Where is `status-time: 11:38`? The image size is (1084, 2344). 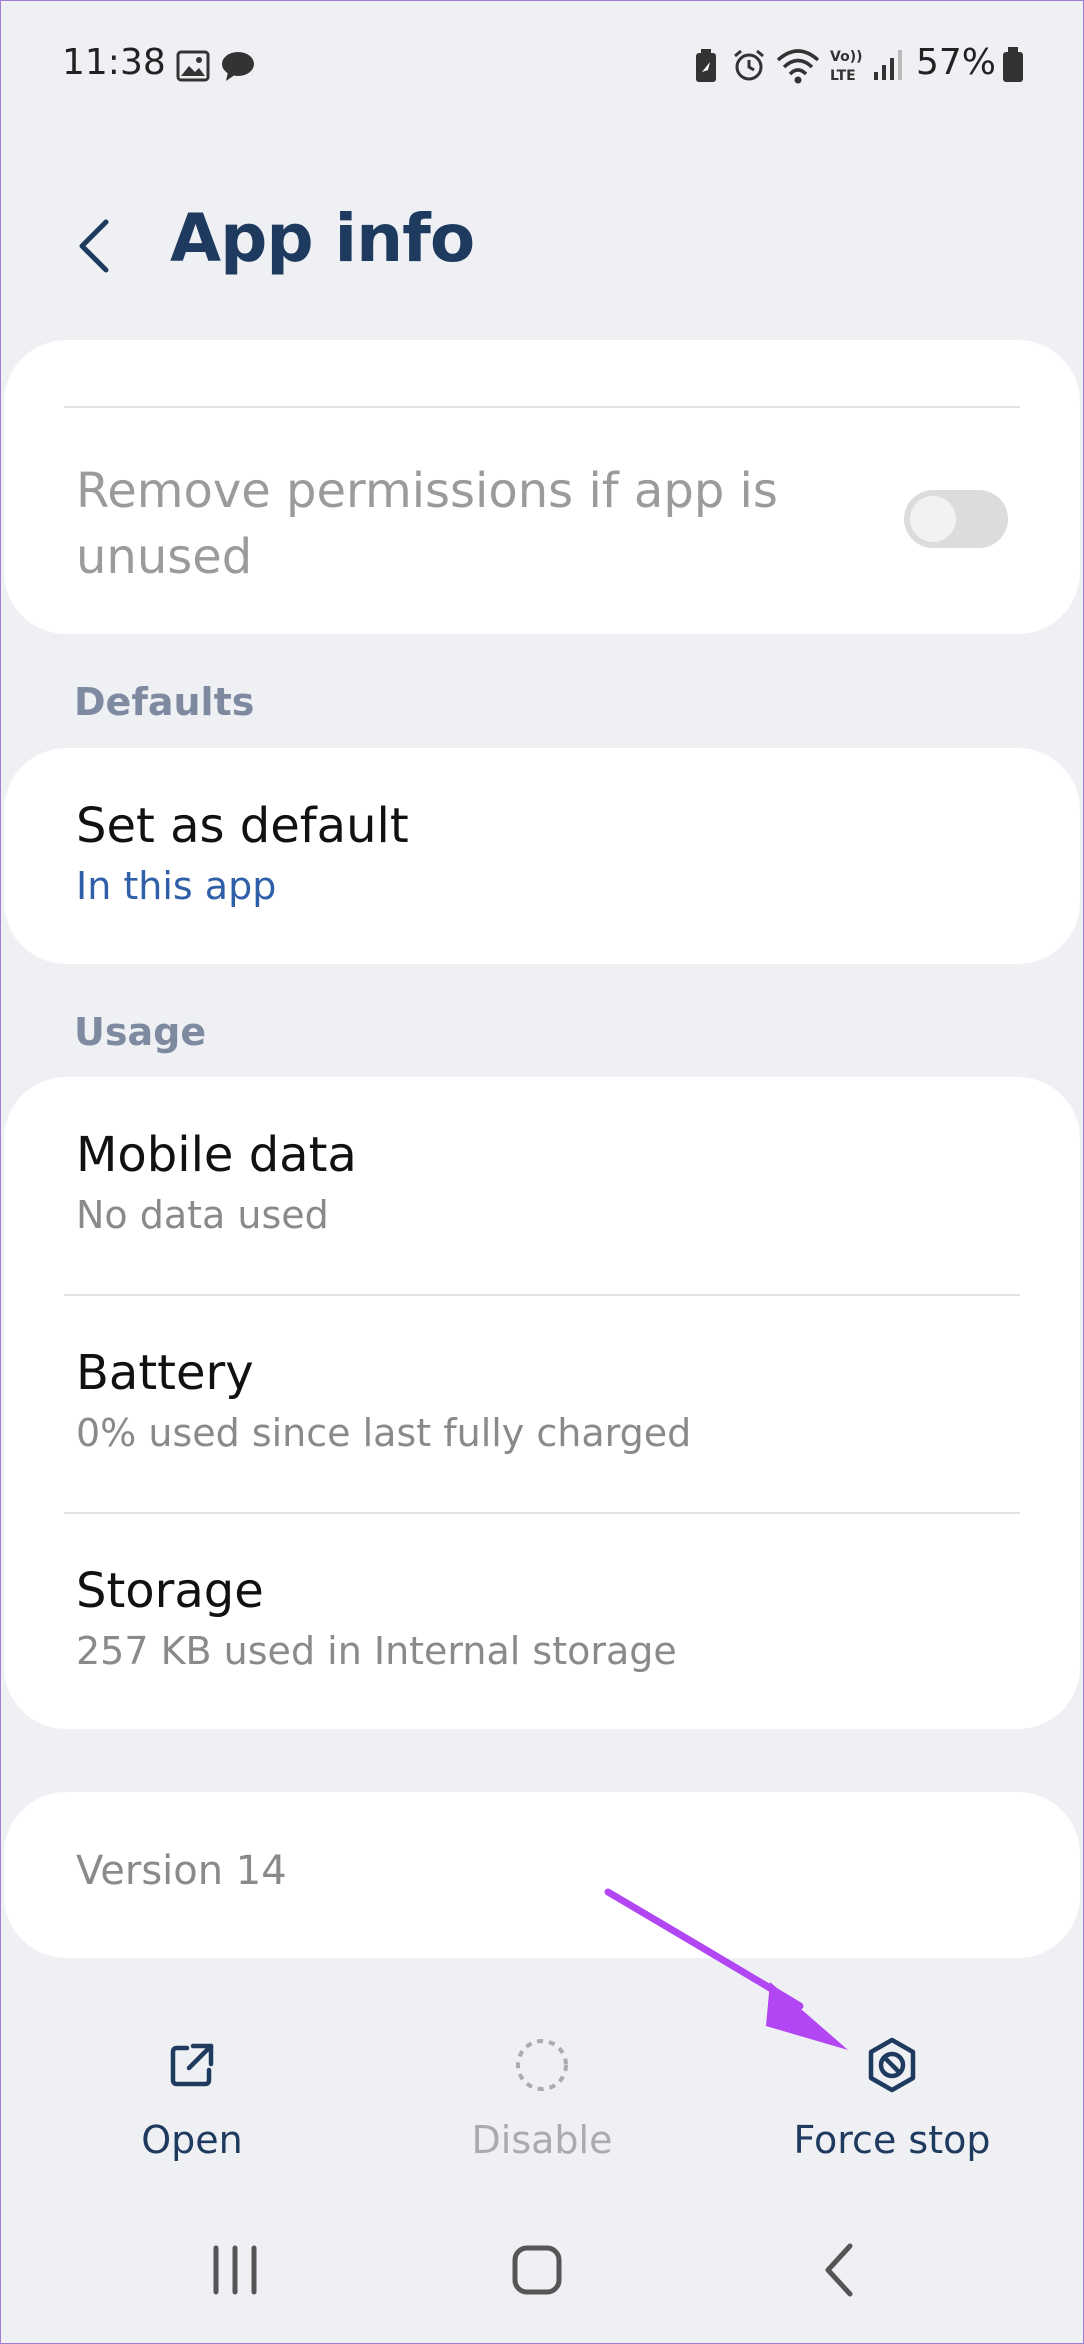
status-time: 11:38 is located at coordinates (114, 62).